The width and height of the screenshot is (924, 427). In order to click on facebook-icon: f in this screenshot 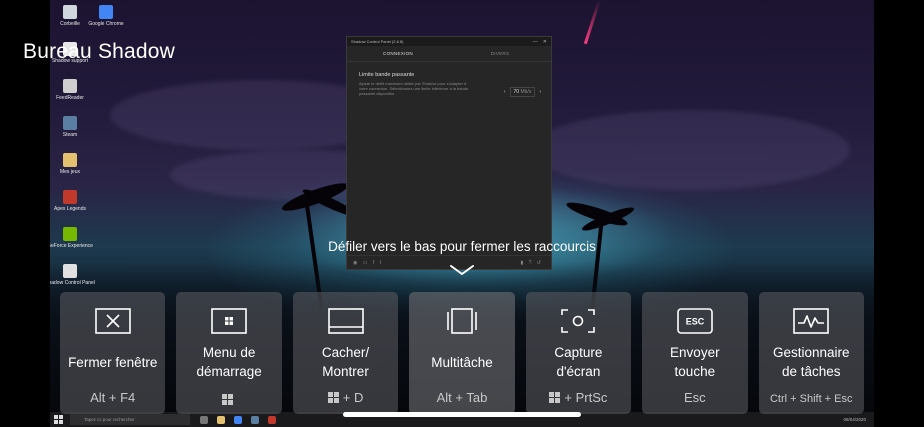, I will do `click(373, 263)`.